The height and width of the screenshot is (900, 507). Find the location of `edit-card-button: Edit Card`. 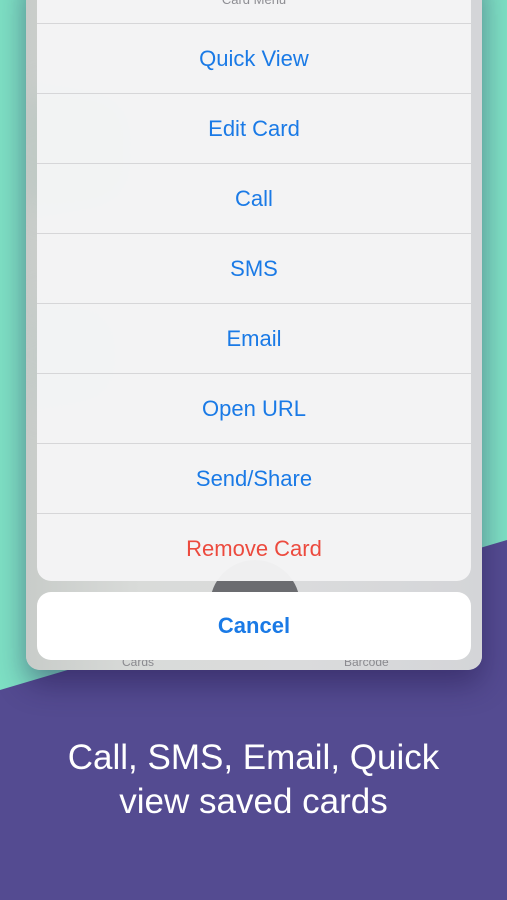

edit-card-button: Edit Card is located at coordinates (254, 129).